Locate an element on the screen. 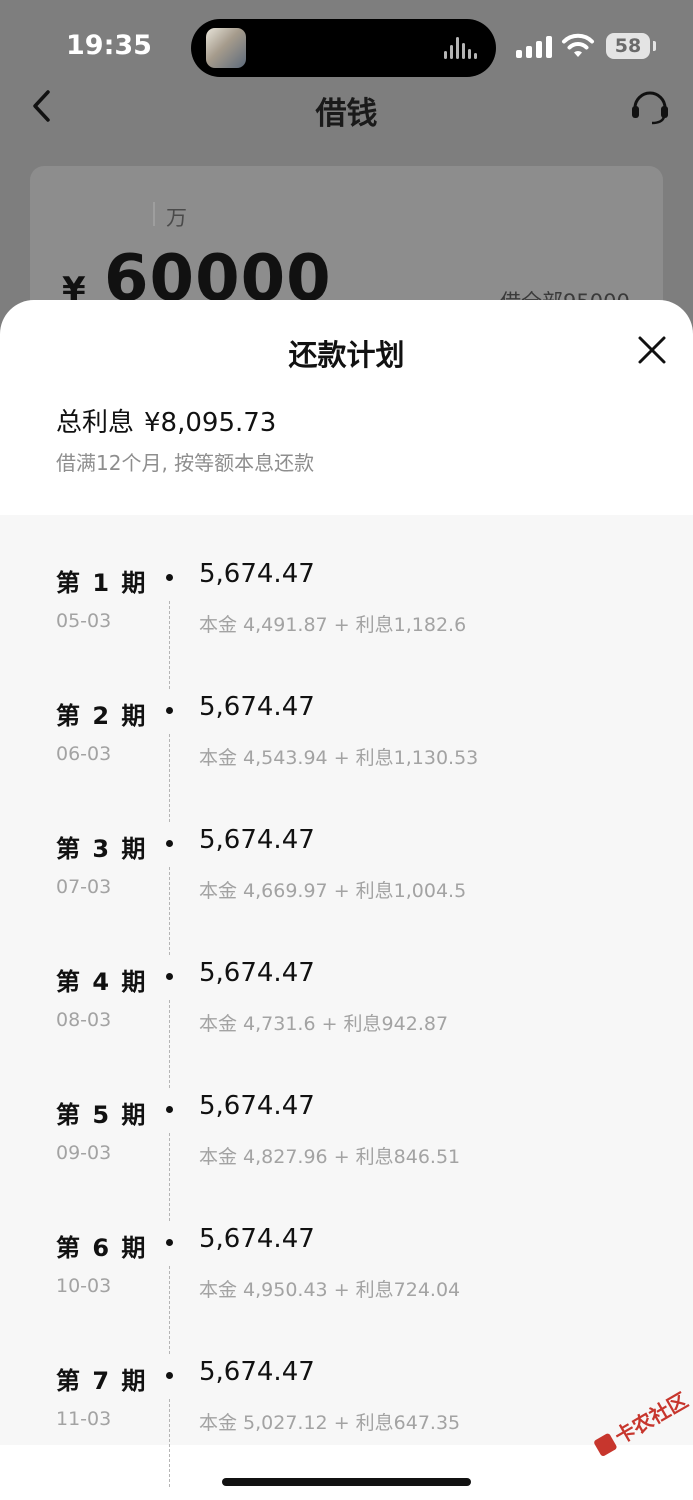  period-date: 09-03 is located at coordinates (84, 1153).